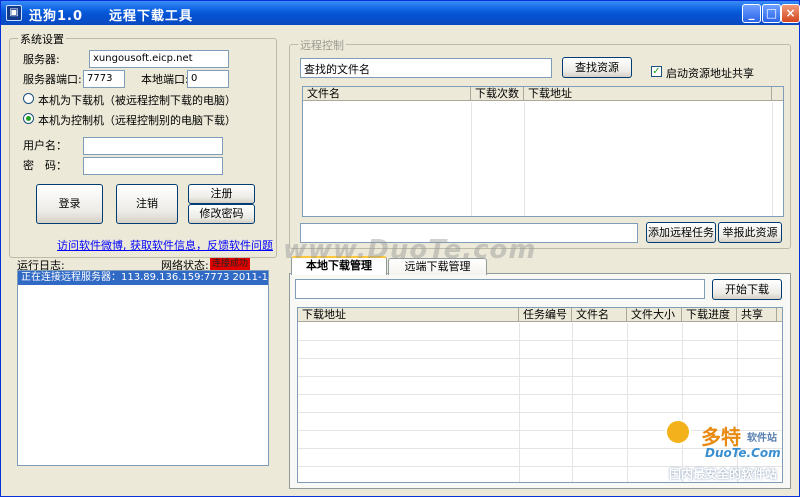 Image resolution: width=800 pixels, height=497 pixels. Describe the element at coordinates (497, 94) in the screenshot. I see `col-download-count: 下载次数` at that location.